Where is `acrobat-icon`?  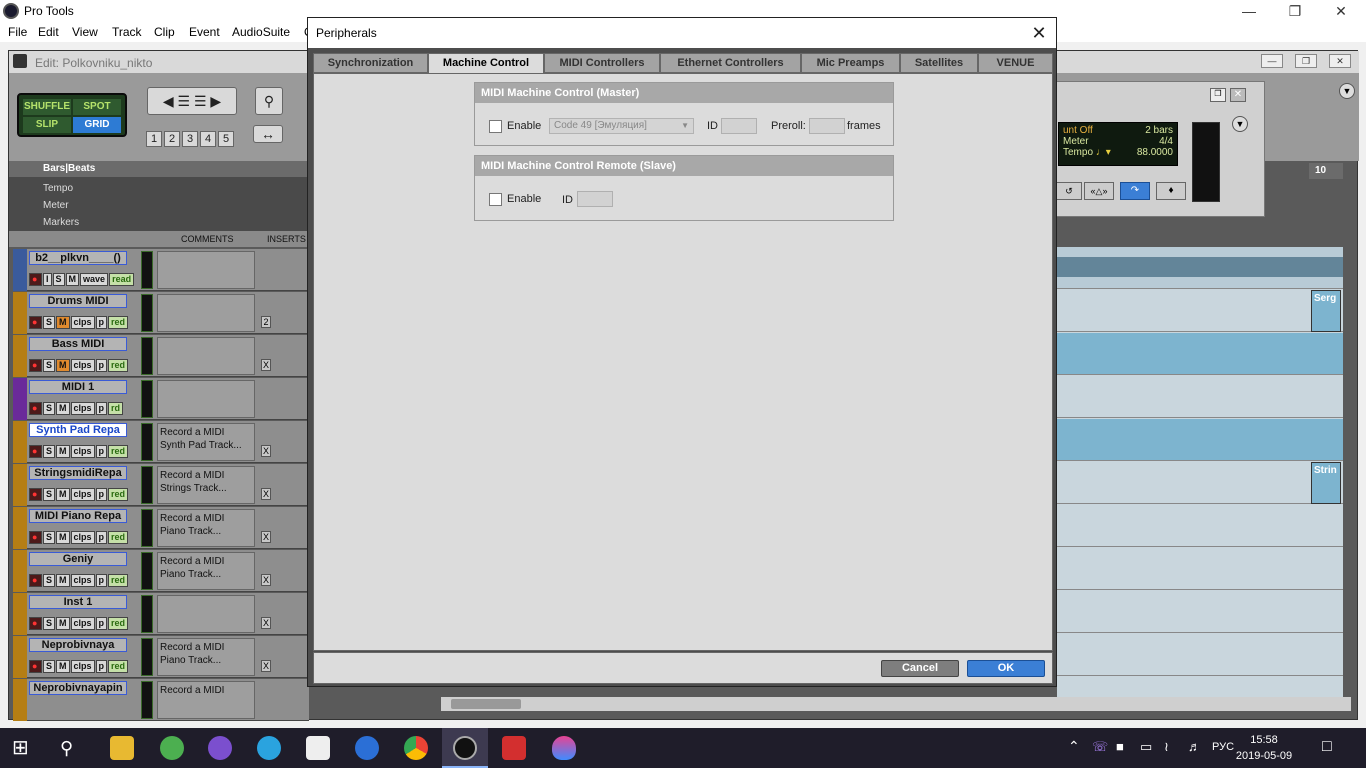
acrobat-icon is located at coordinates (514, 748).